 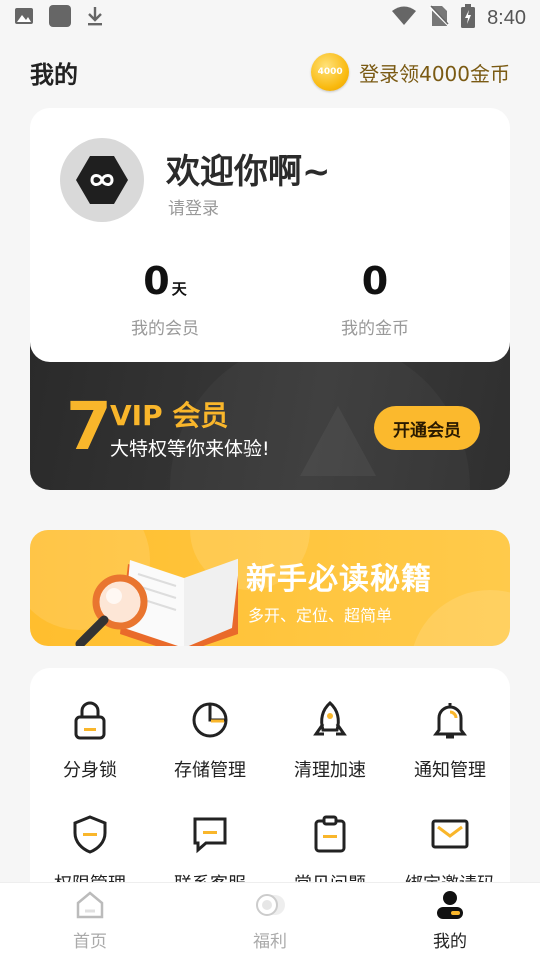 What do you see at coordinates (169, 415) in the screenshot?
I see `vip-title: VIP 会员` at bounding box center [169, 415].